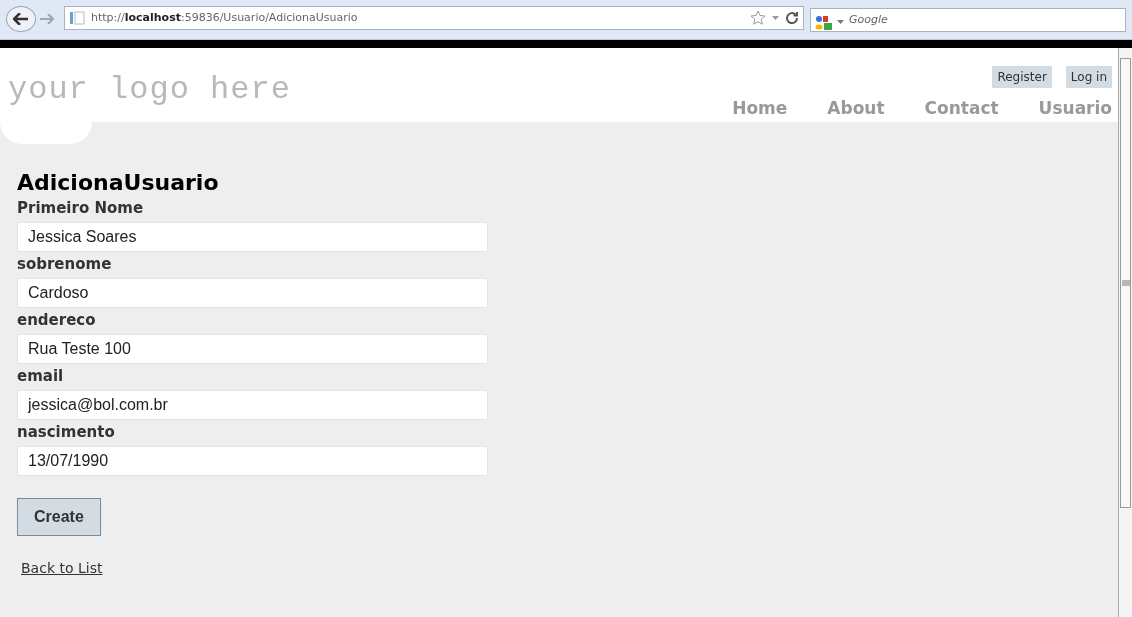  I want to click on grip-icon, so click(1125, 283).